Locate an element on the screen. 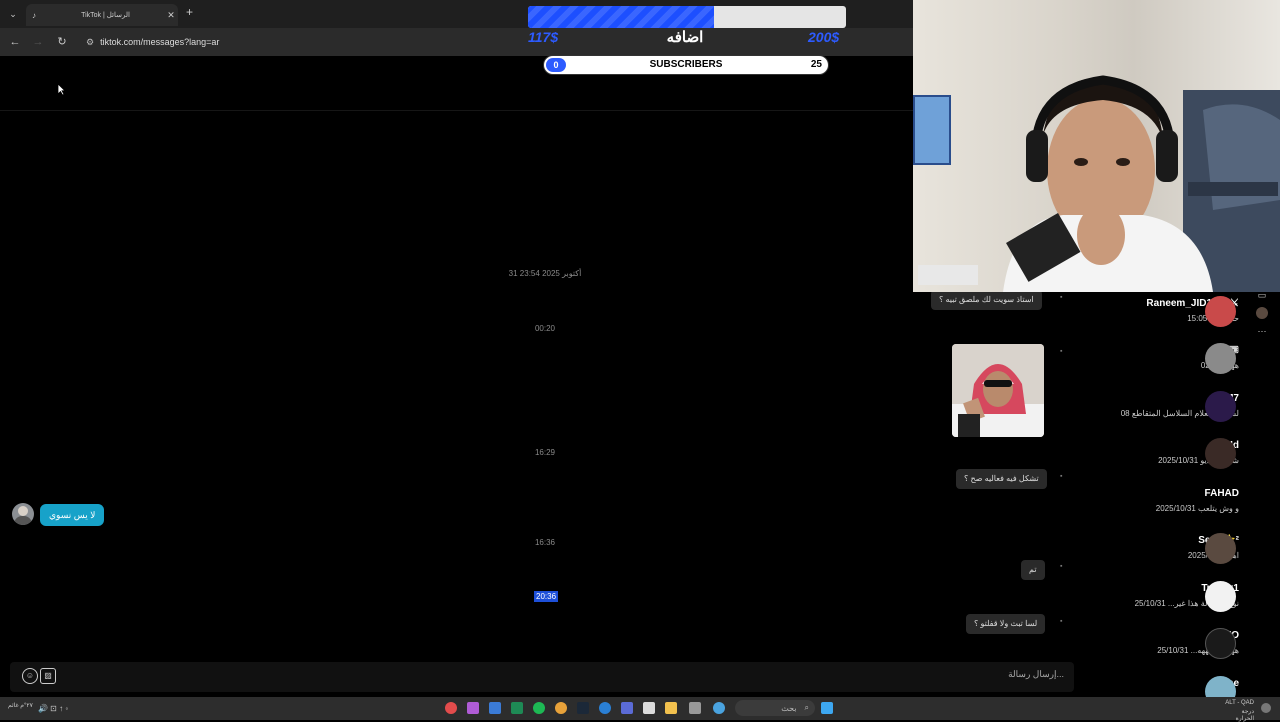 The image size is (1280, 722). goal-target: 200$ is located at coordinates (824, 37).